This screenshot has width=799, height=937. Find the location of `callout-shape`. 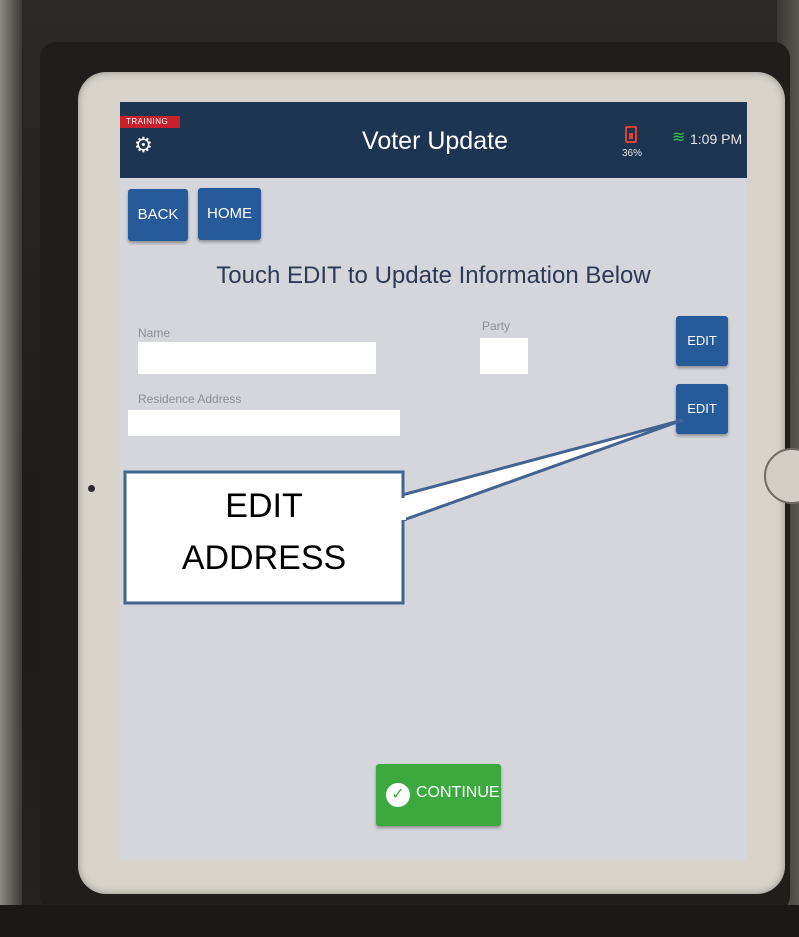

callout-shape is located at coordinates (403, 511).